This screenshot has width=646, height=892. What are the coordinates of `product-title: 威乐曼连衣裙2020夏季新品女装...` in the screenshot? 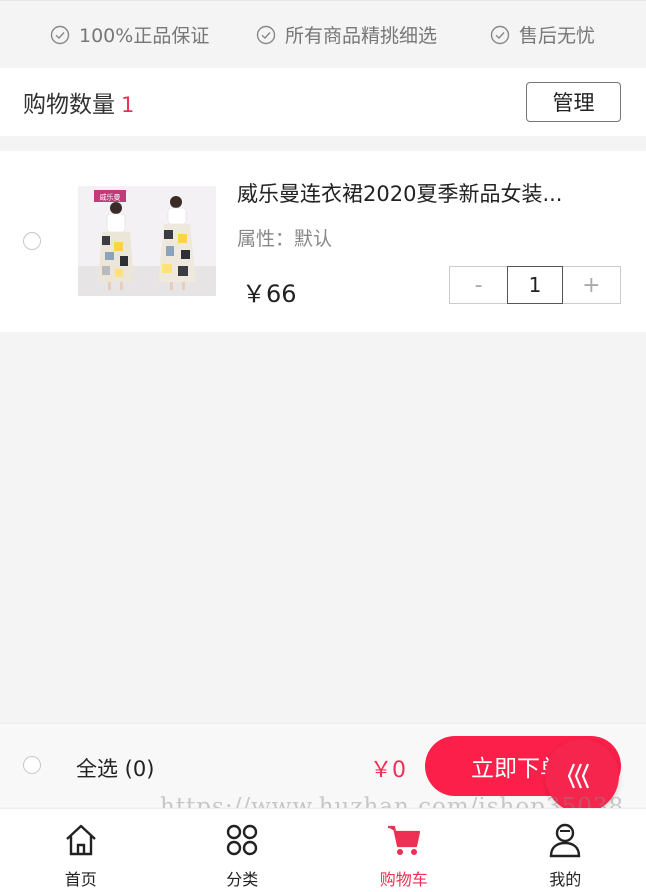 It's located at (424, 193).